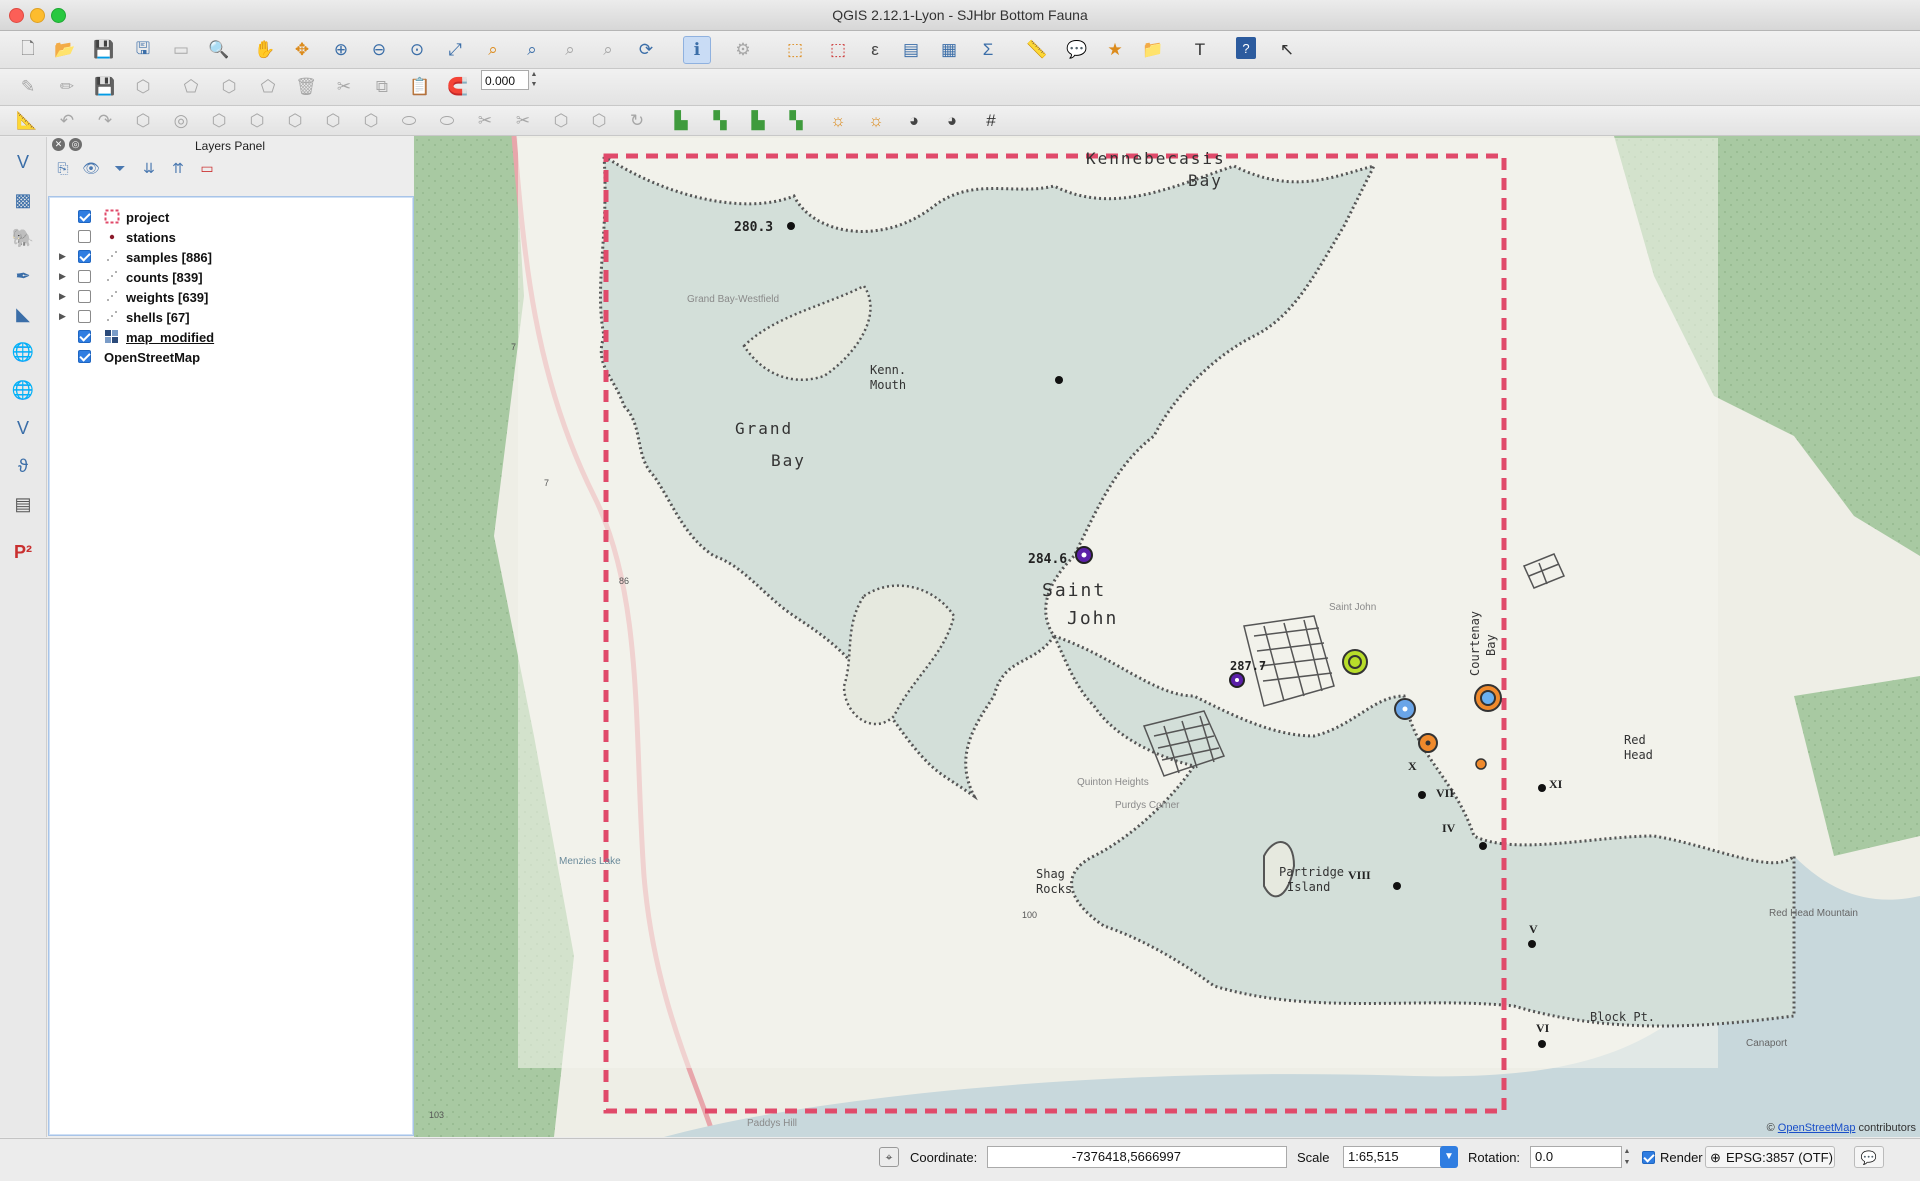 This screenshot has height=1181, width=1920. What do you see at coordinates (229, 237) in the screenshot?
I see `layer-row-stations: stations` at bounding box center [229, 237].